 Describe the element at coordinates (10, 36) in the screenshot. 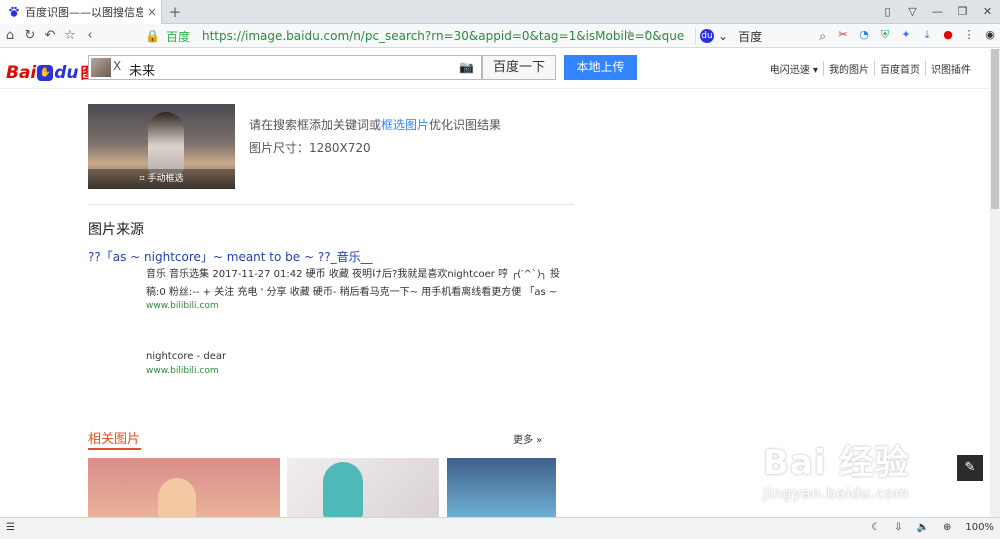

I see `home-icon: ⌂` at that location.